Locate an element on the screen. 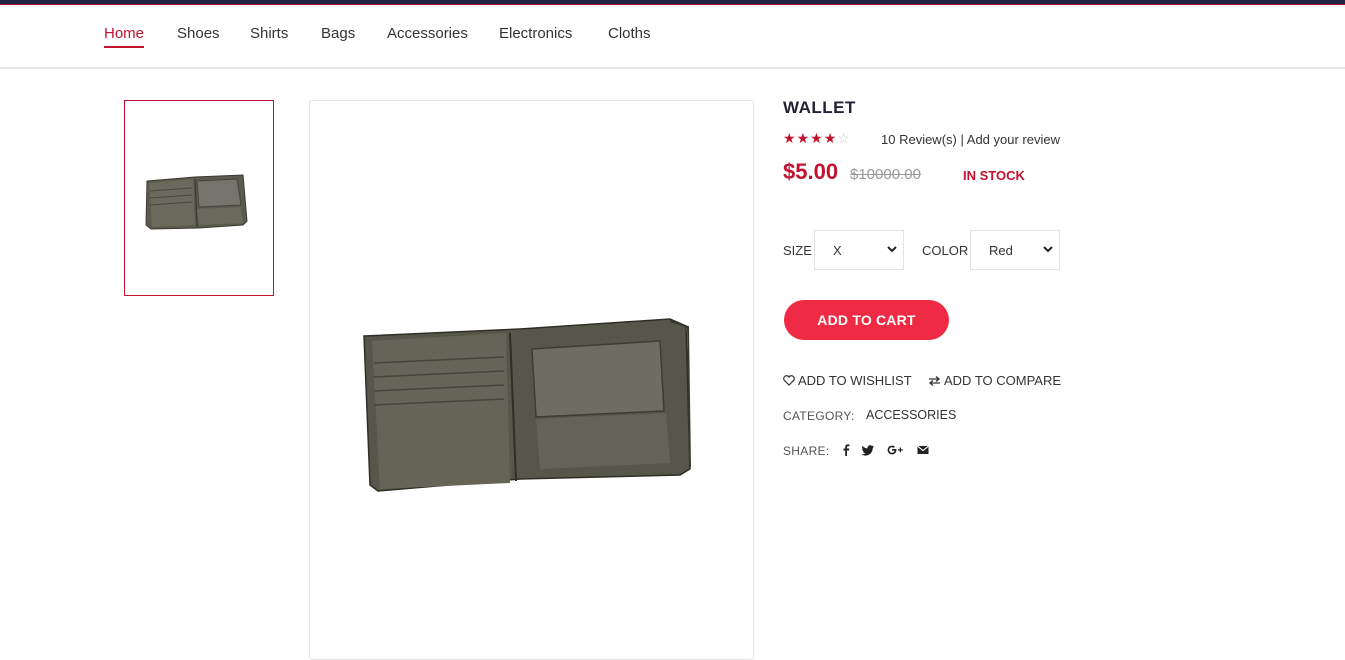 The width and height of the screenshot is (1345, 660). reviews-row: 10 Review(s) | Add your review is located at coordinates (970, 139).